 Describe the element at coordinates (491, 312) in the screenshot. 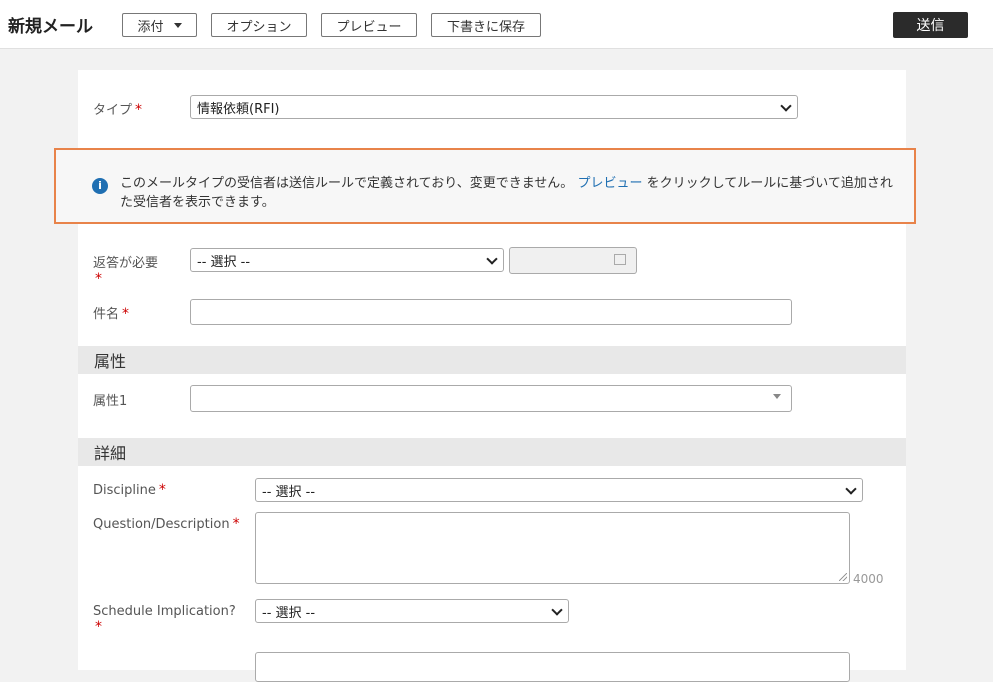

I see `subject-input` at that location.